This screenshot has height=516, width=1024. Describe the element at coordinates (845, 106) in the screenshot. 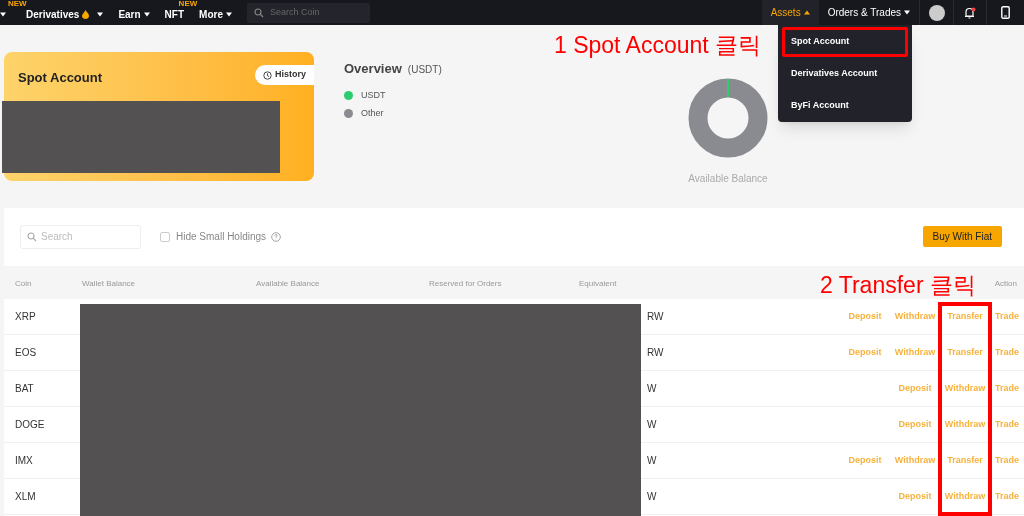

I see `menu-item: ByFi Account` at that location.